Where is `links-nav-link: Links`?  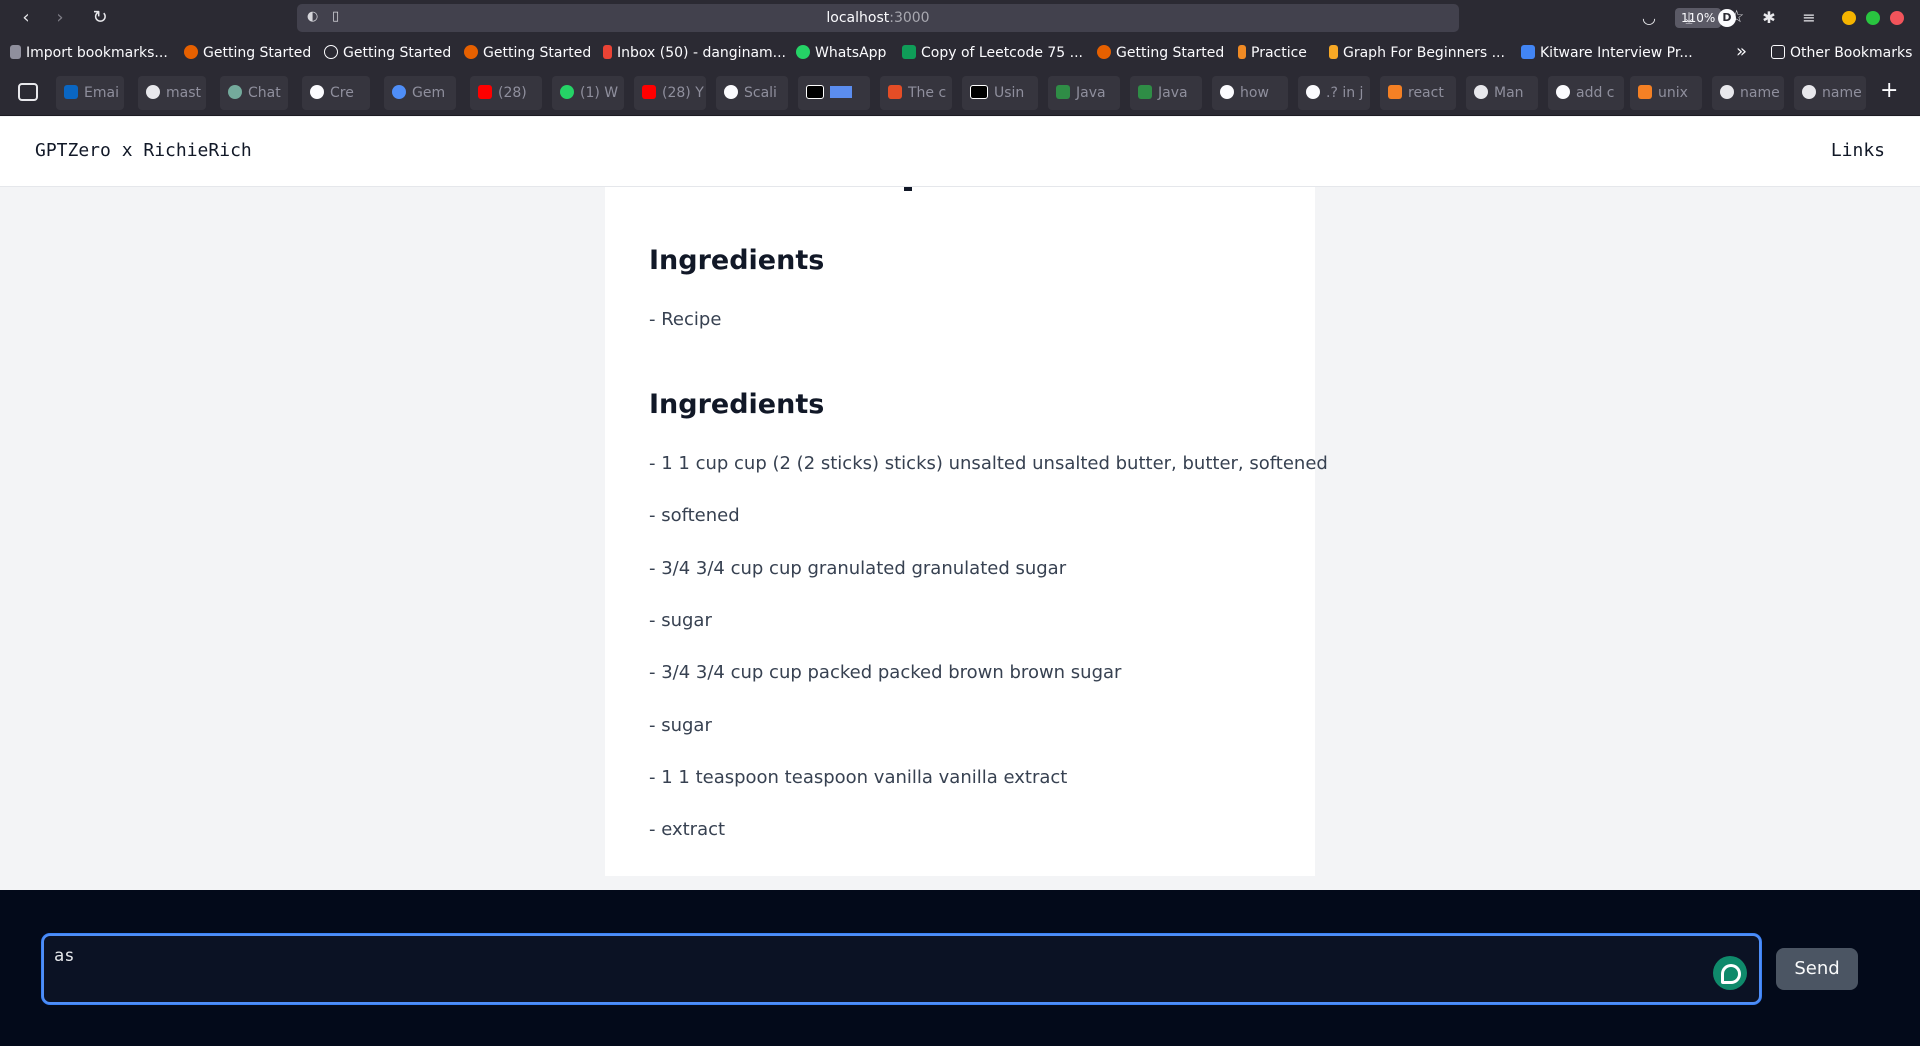
links-nav-link: Links is located at coordinates (1858, 150).